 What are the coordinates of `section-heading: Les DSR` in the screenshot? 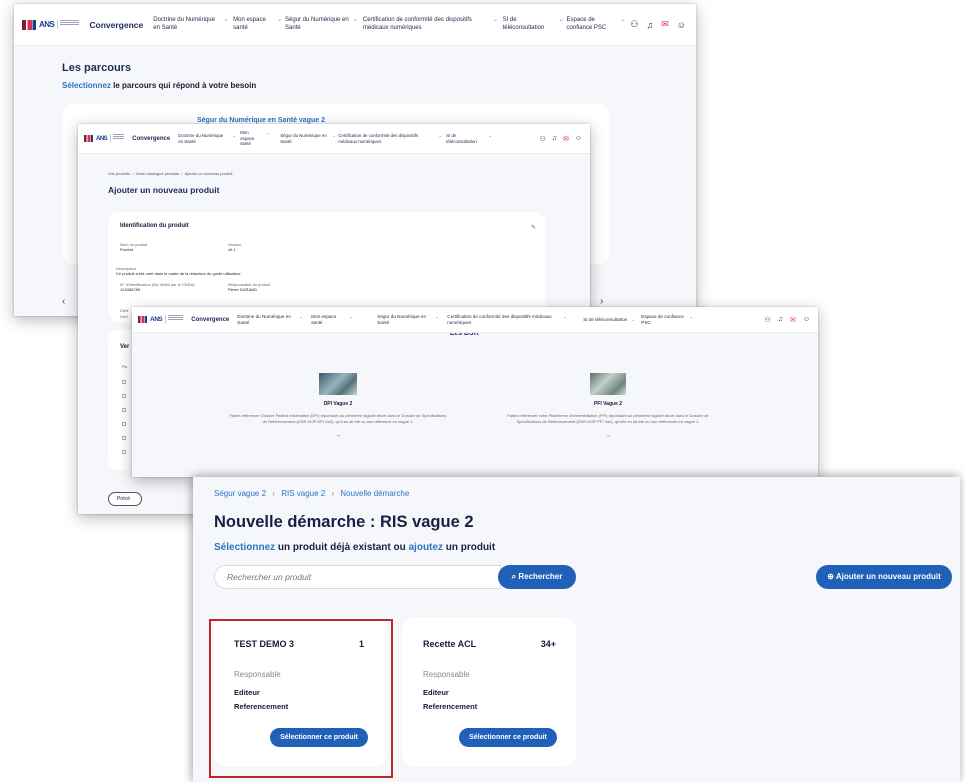 It's located at (464, 335).